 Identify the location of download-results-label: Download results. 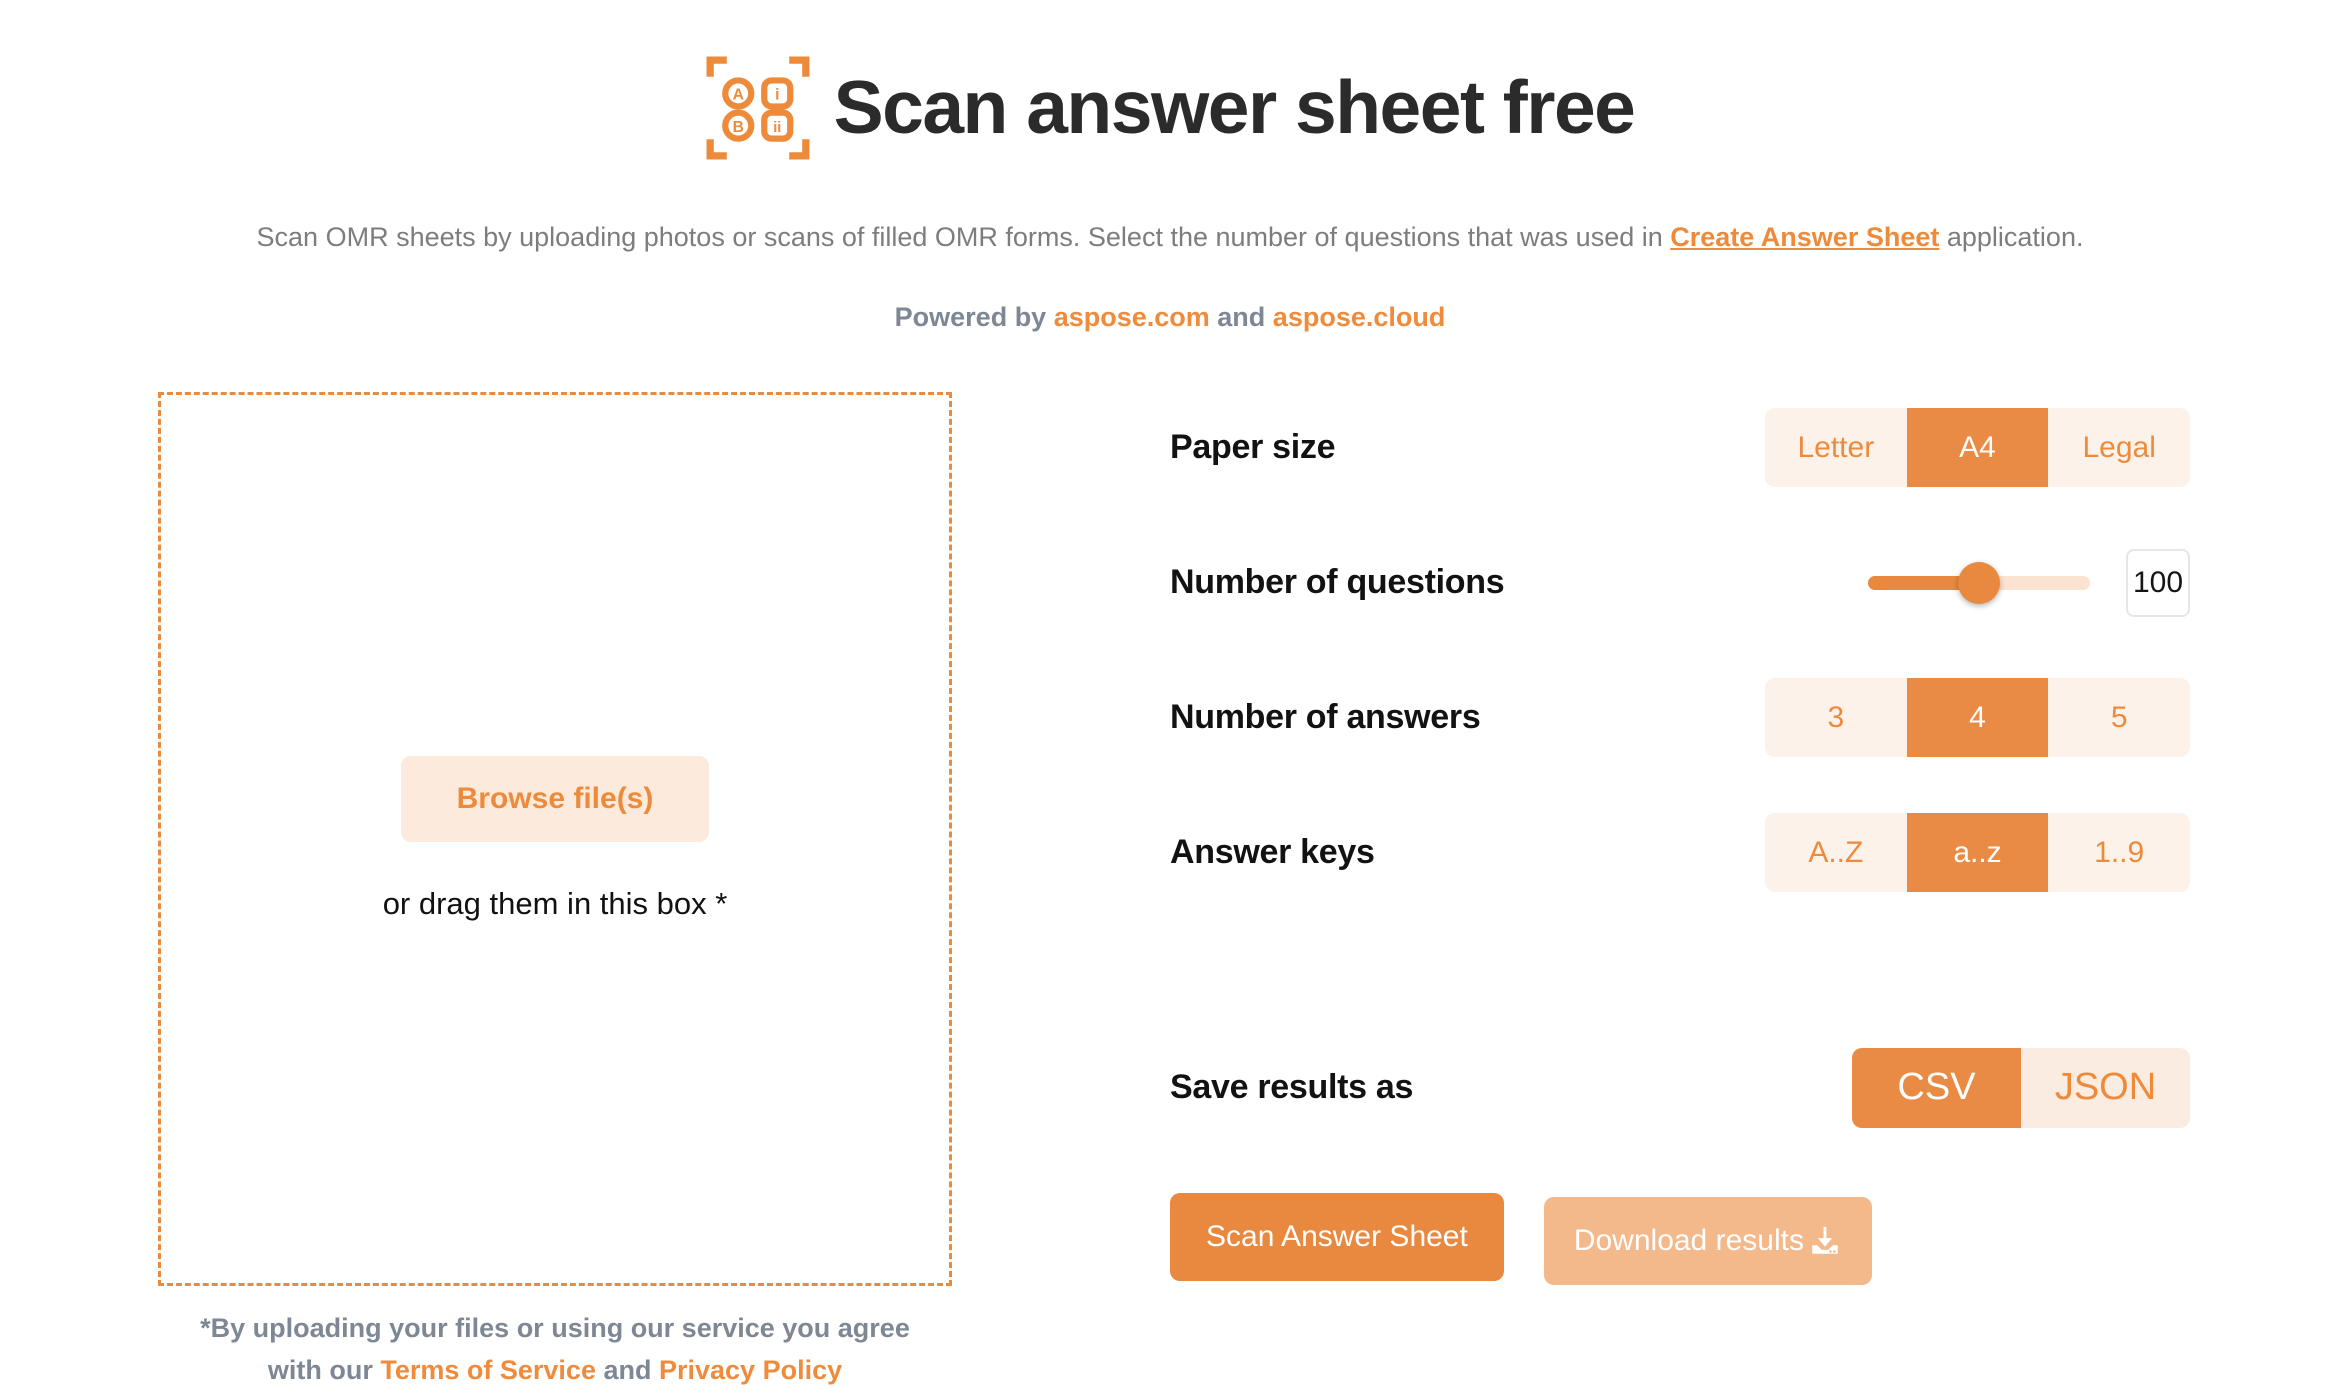
(1688, 1240).